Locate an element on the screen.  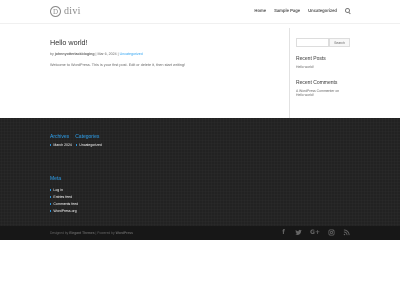
designed-by-prefix: Designed by is located at coordinates (59, 233).